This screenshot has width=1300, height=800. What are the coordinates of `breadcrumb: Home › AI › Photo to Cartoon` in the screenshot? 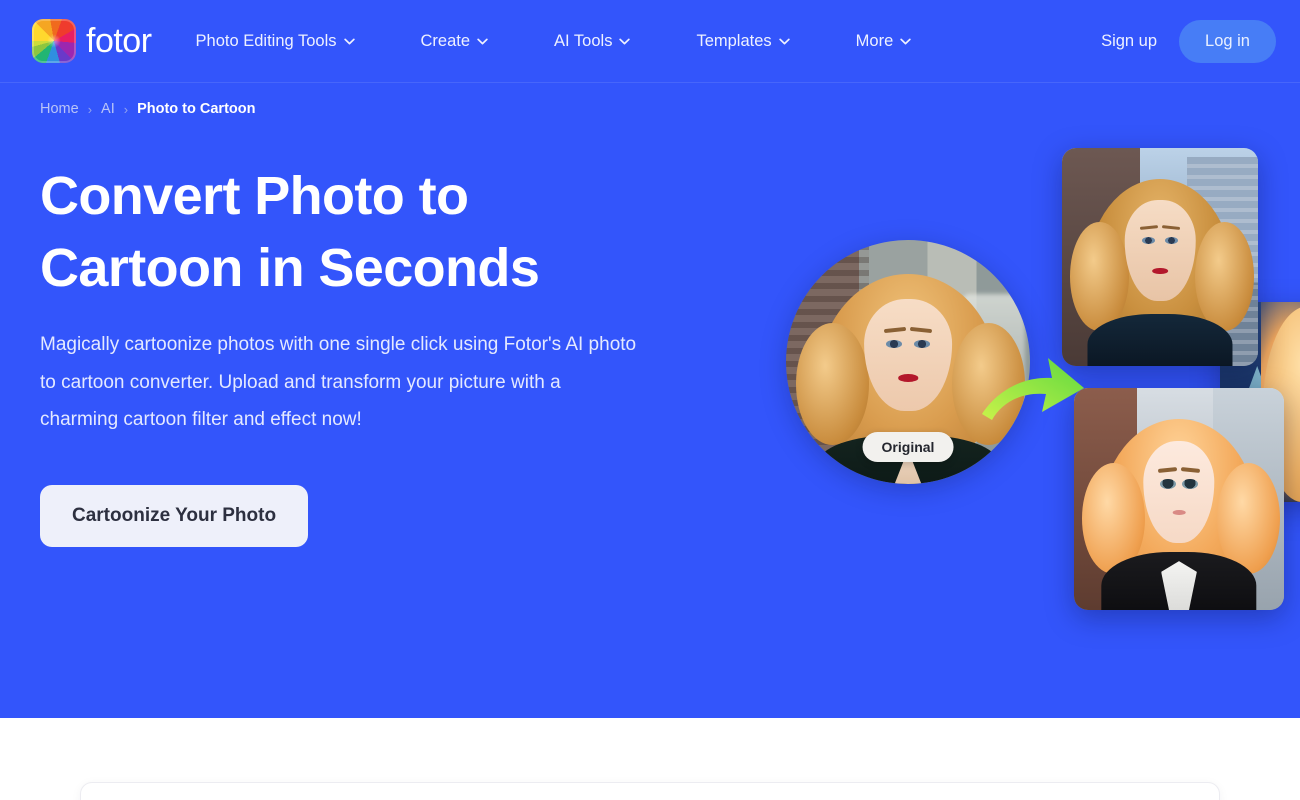 It's located at (147, 109).